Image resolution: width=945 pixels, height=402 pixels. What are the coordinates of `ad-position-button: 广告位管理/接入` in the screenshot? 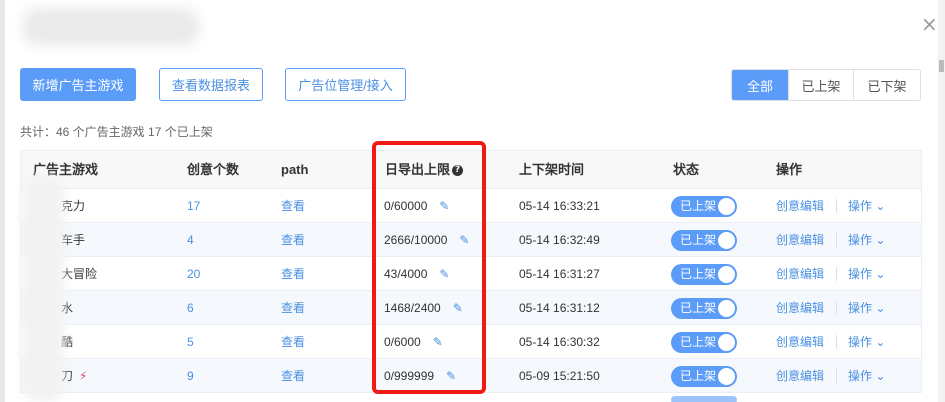 It's located at (345, 84).